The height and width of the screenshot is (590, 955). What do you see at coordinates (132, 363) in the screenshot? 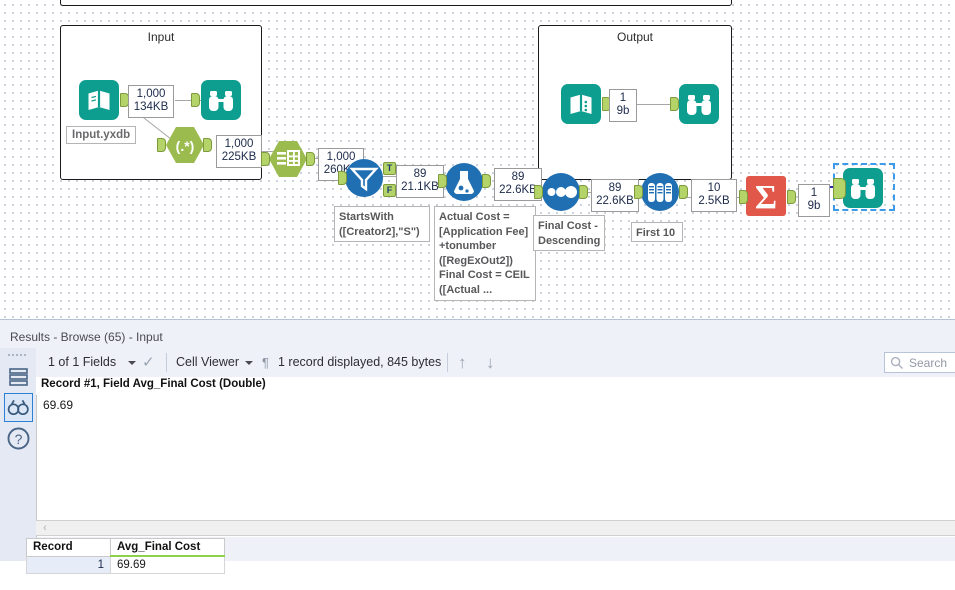
I see `fields-caret-icon` at bounding box center [132, 363].